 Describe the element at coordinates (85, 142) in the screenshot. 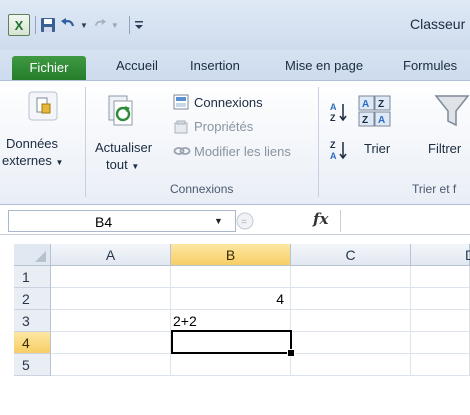

I see `group-separator` at that location.